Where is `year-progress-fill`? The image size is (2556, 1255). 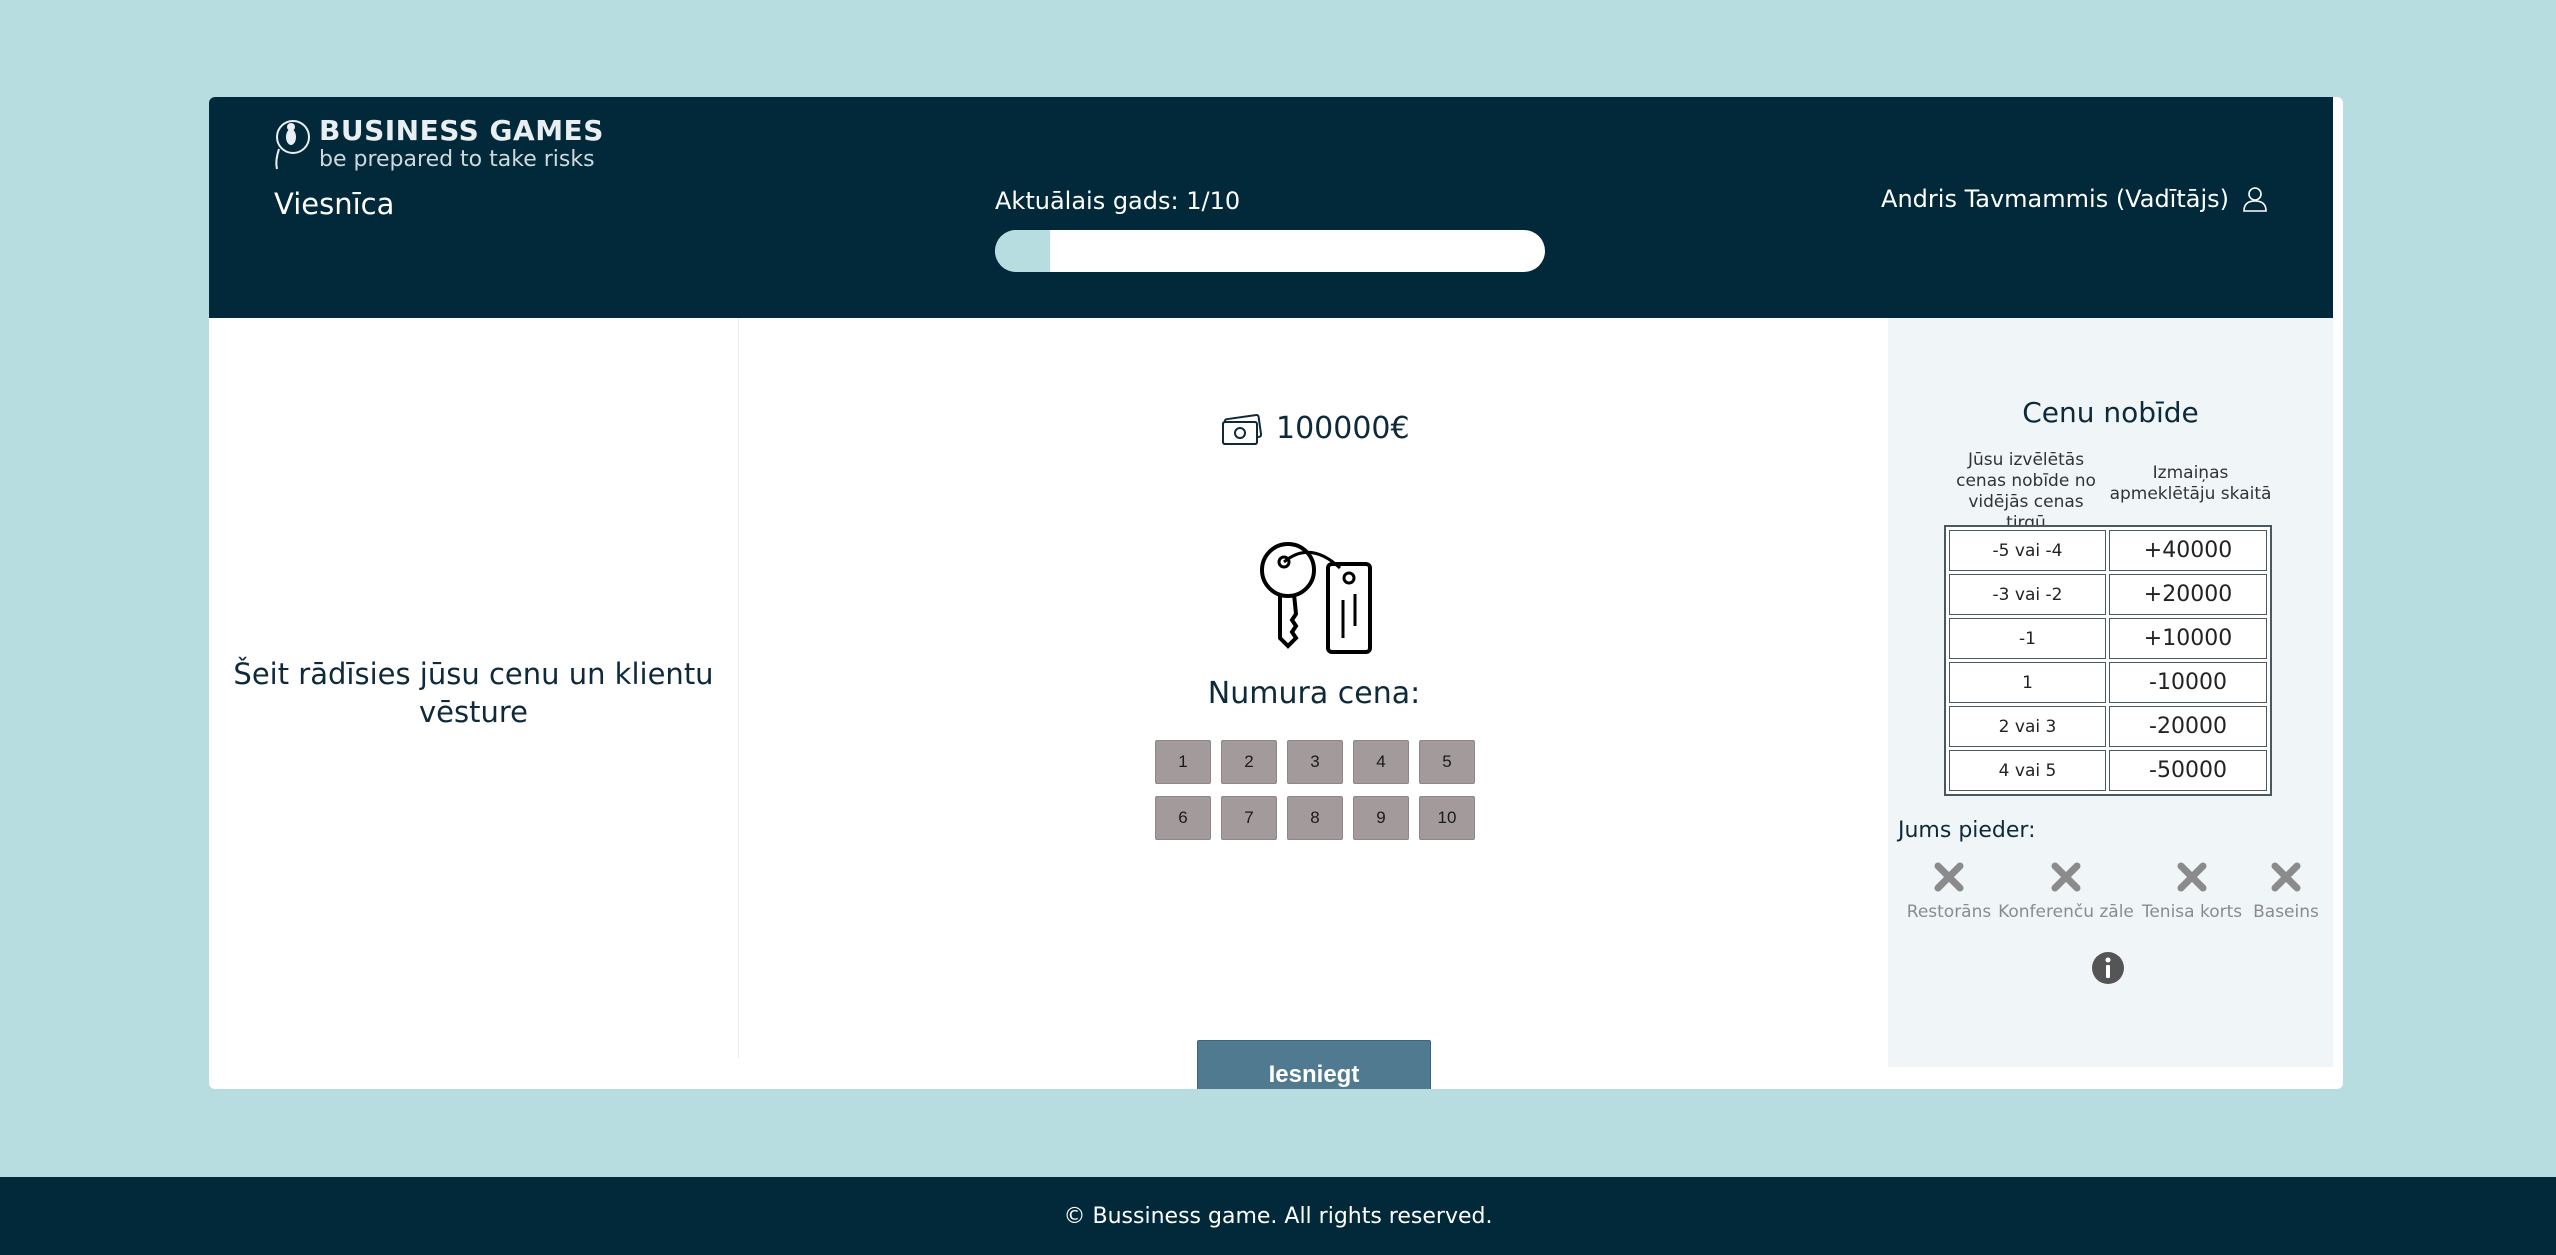 year-progress-fill is located at coordinates (1022, 251).